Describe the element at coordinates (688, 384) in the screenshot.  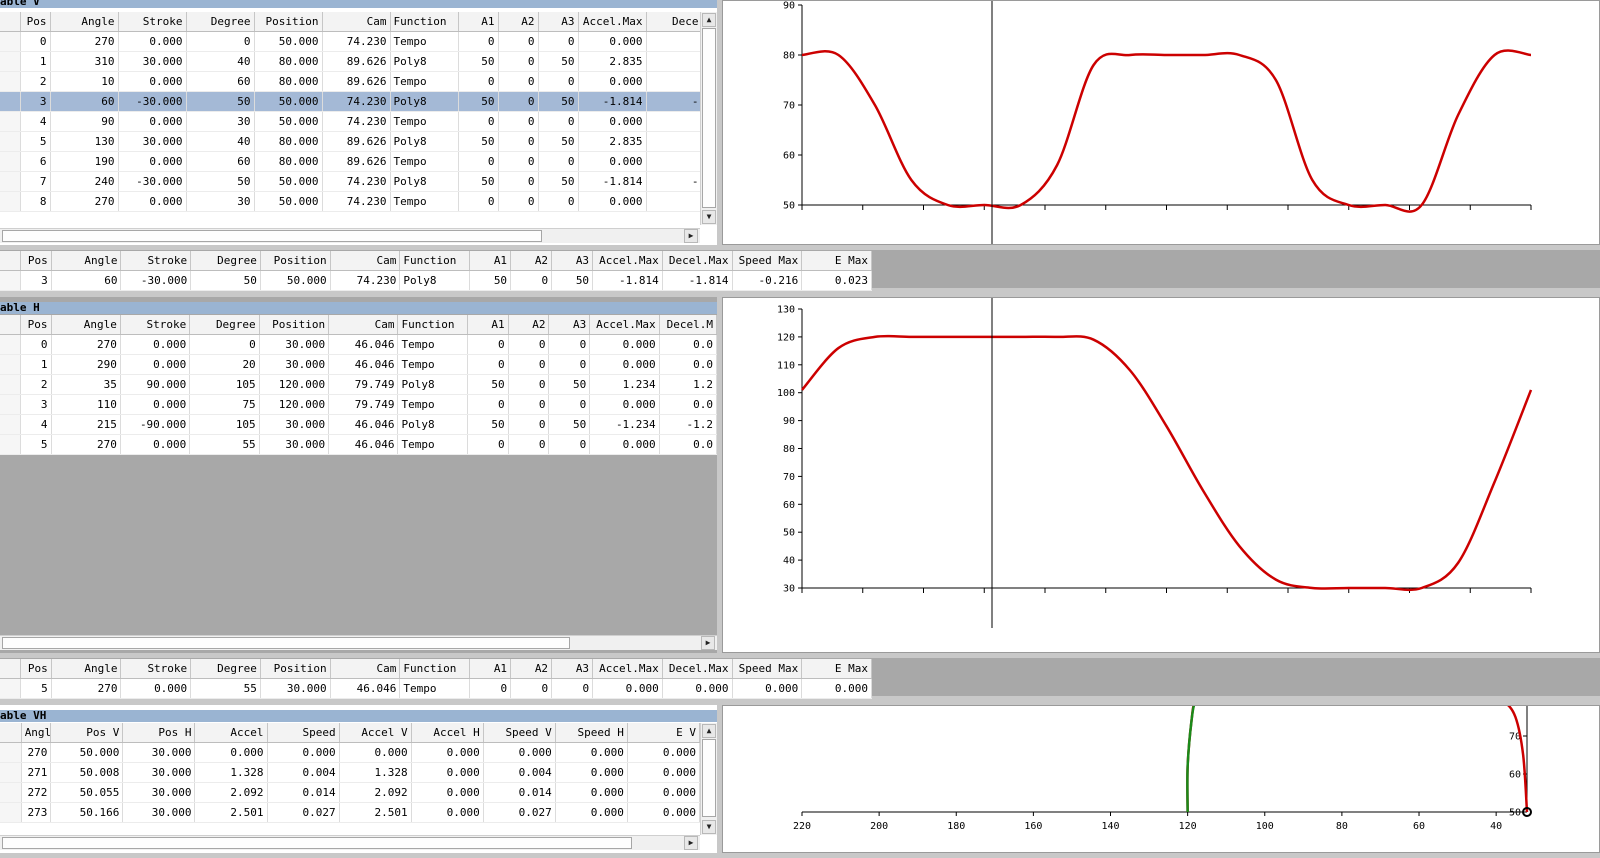
I see `table-cell: 1.2` at that location.